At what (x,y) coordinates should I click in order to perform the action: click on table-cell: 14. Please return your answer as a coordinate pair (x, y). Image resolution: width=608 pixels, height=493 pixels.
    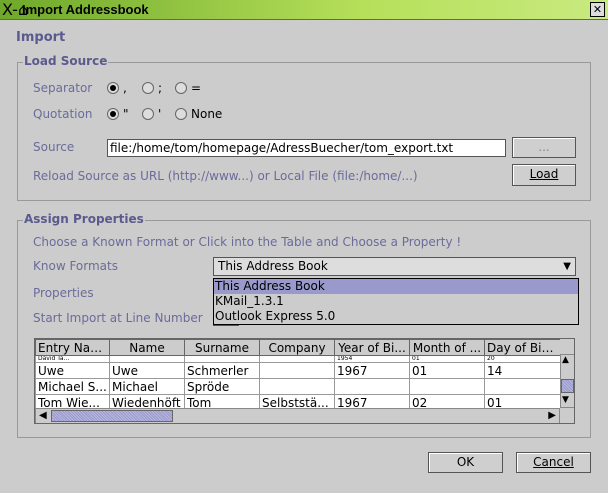
    Looking at the image, I should click on (522, 370).